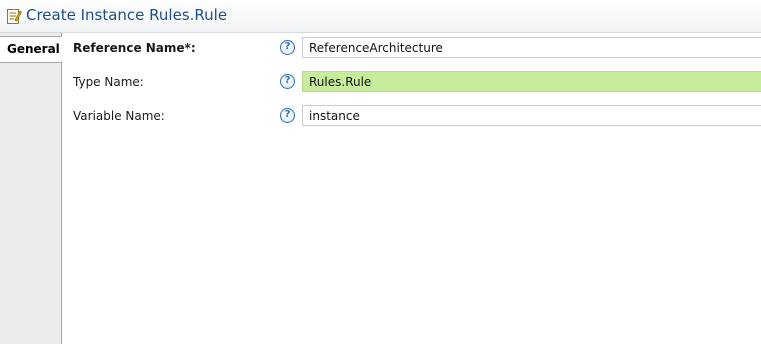 This screenshot has width=761, height=344. What do you see at coordinates (287, 47) in the screenshot?
I see `reference-name-help-icon: ?` at bounding box center [287, 47].